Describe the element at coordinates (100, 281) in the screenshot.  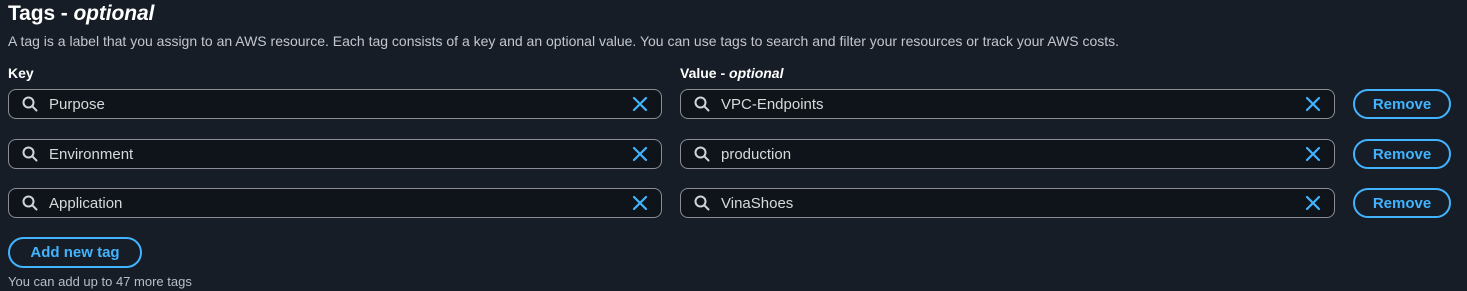
I see `tag-limit-hint: You can add up to 47 more tags` at that location.